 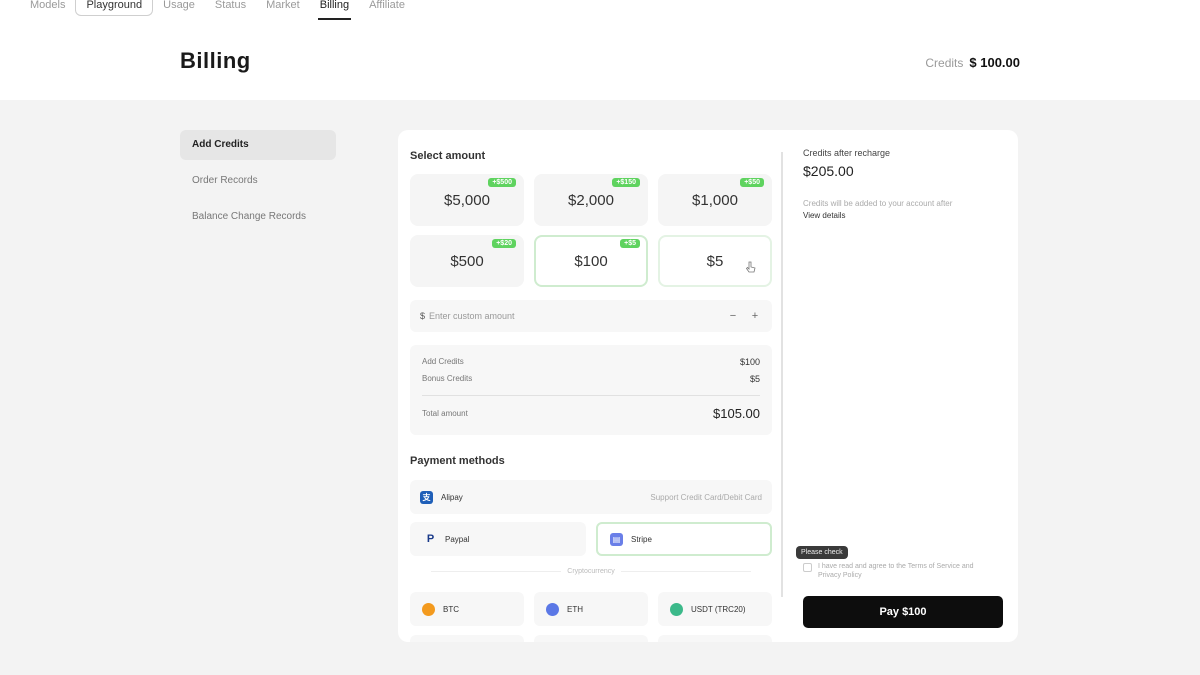 I want to click on crypto-label: USDT (TRC20), so click(x=718, y=609).